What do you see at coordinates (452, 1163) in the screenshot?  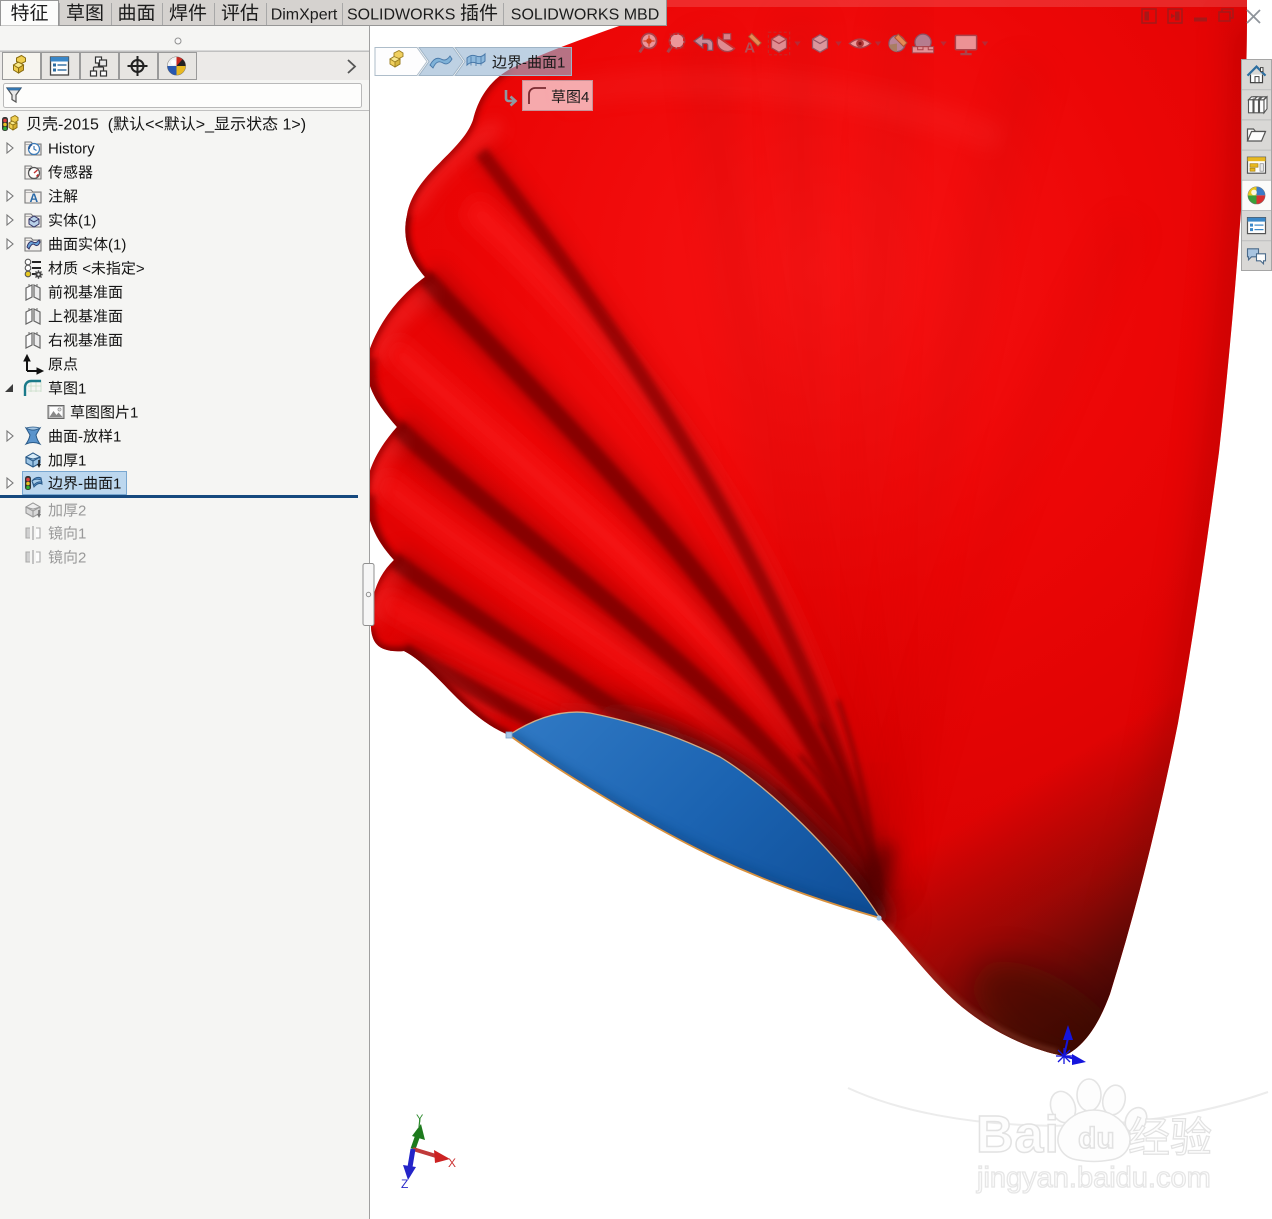 I see `svg-text: X` at bounding box center [452, 1163].